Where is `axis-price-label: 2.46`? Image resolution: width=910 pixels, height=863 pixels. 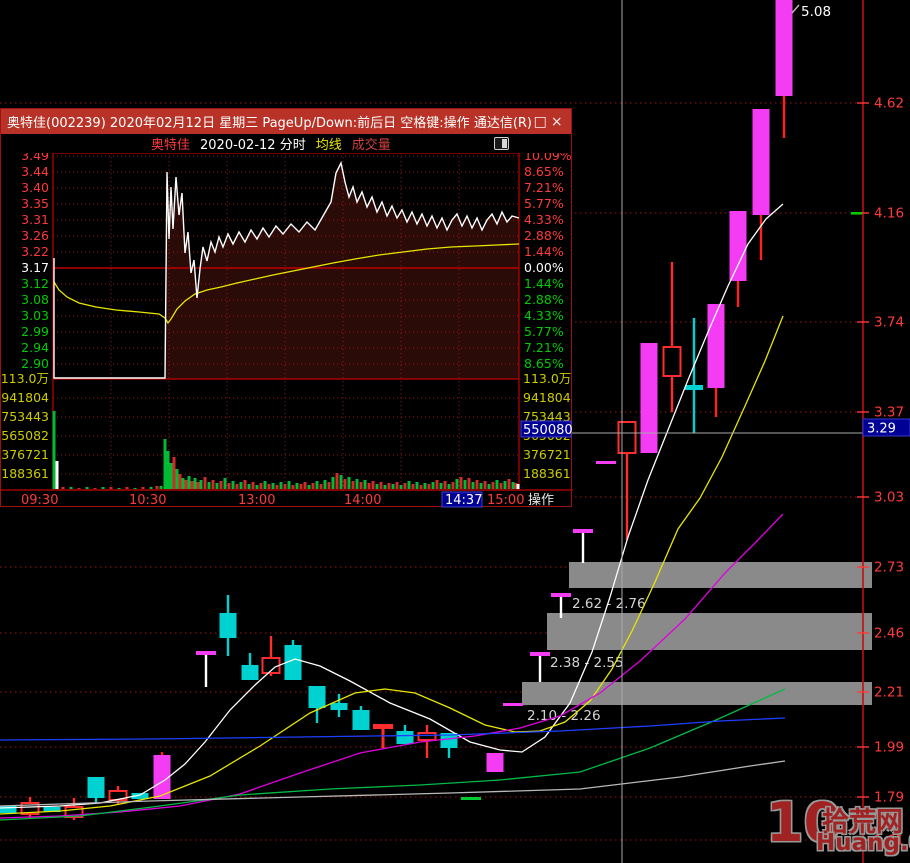
axis-price-label: 2.46 is located at coordinates (889, 634).